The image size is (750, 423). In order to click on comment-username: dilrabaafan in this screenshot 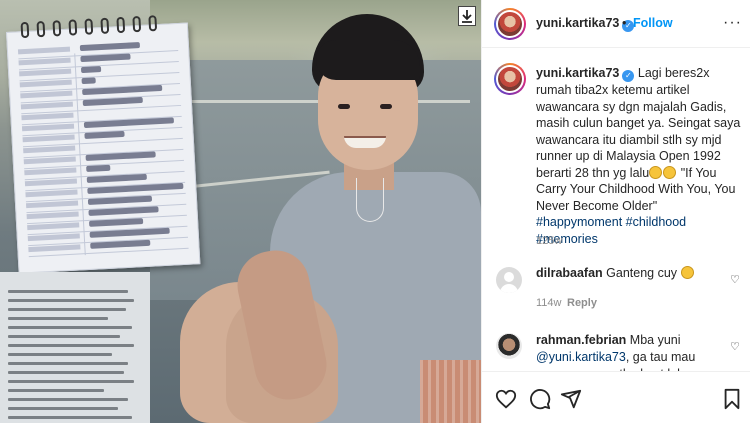, I will do `click(569, 273)`.